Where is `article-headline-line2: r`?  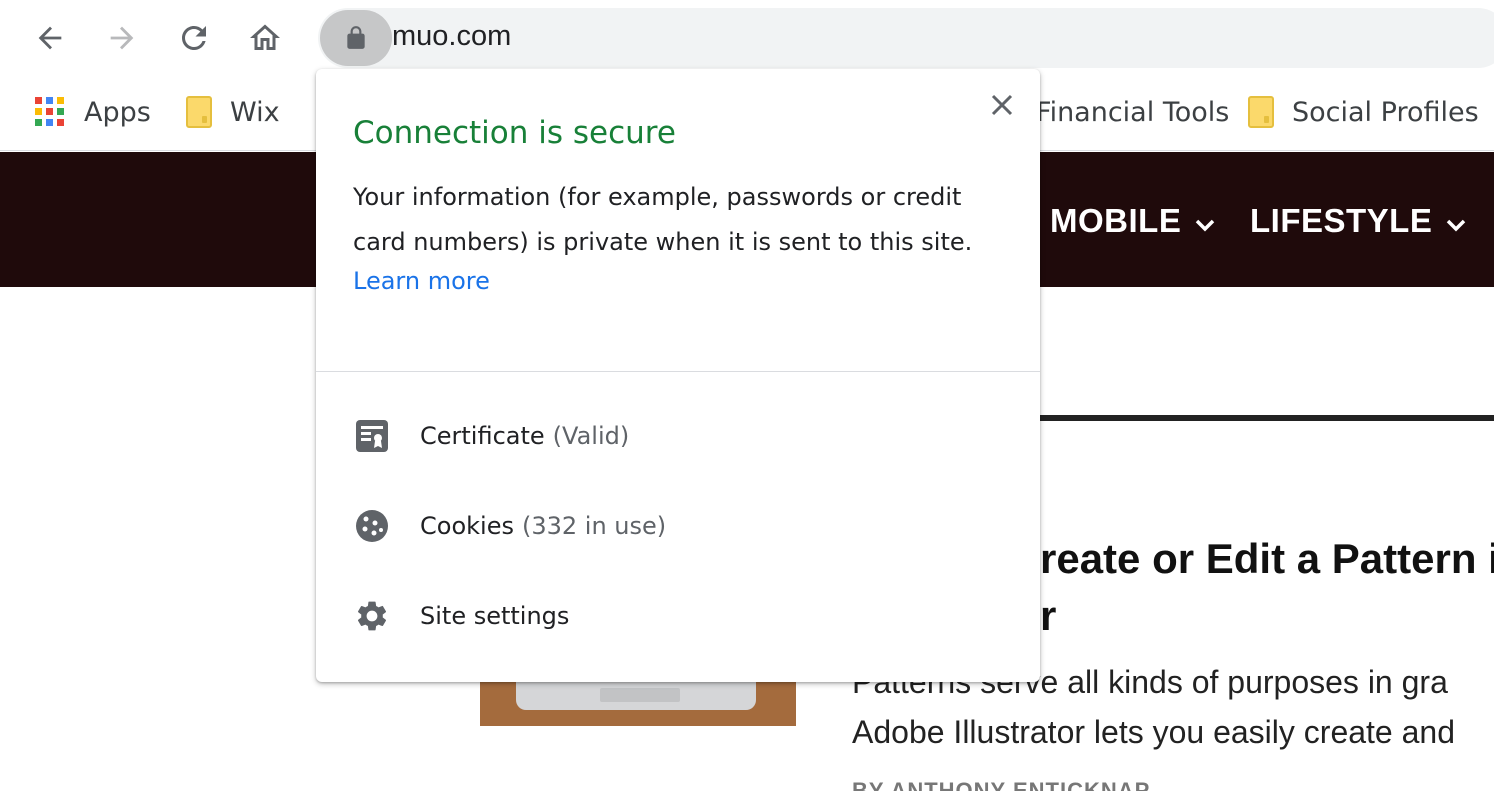 article-headline-line2: r is located at coordinates (1048, 616).